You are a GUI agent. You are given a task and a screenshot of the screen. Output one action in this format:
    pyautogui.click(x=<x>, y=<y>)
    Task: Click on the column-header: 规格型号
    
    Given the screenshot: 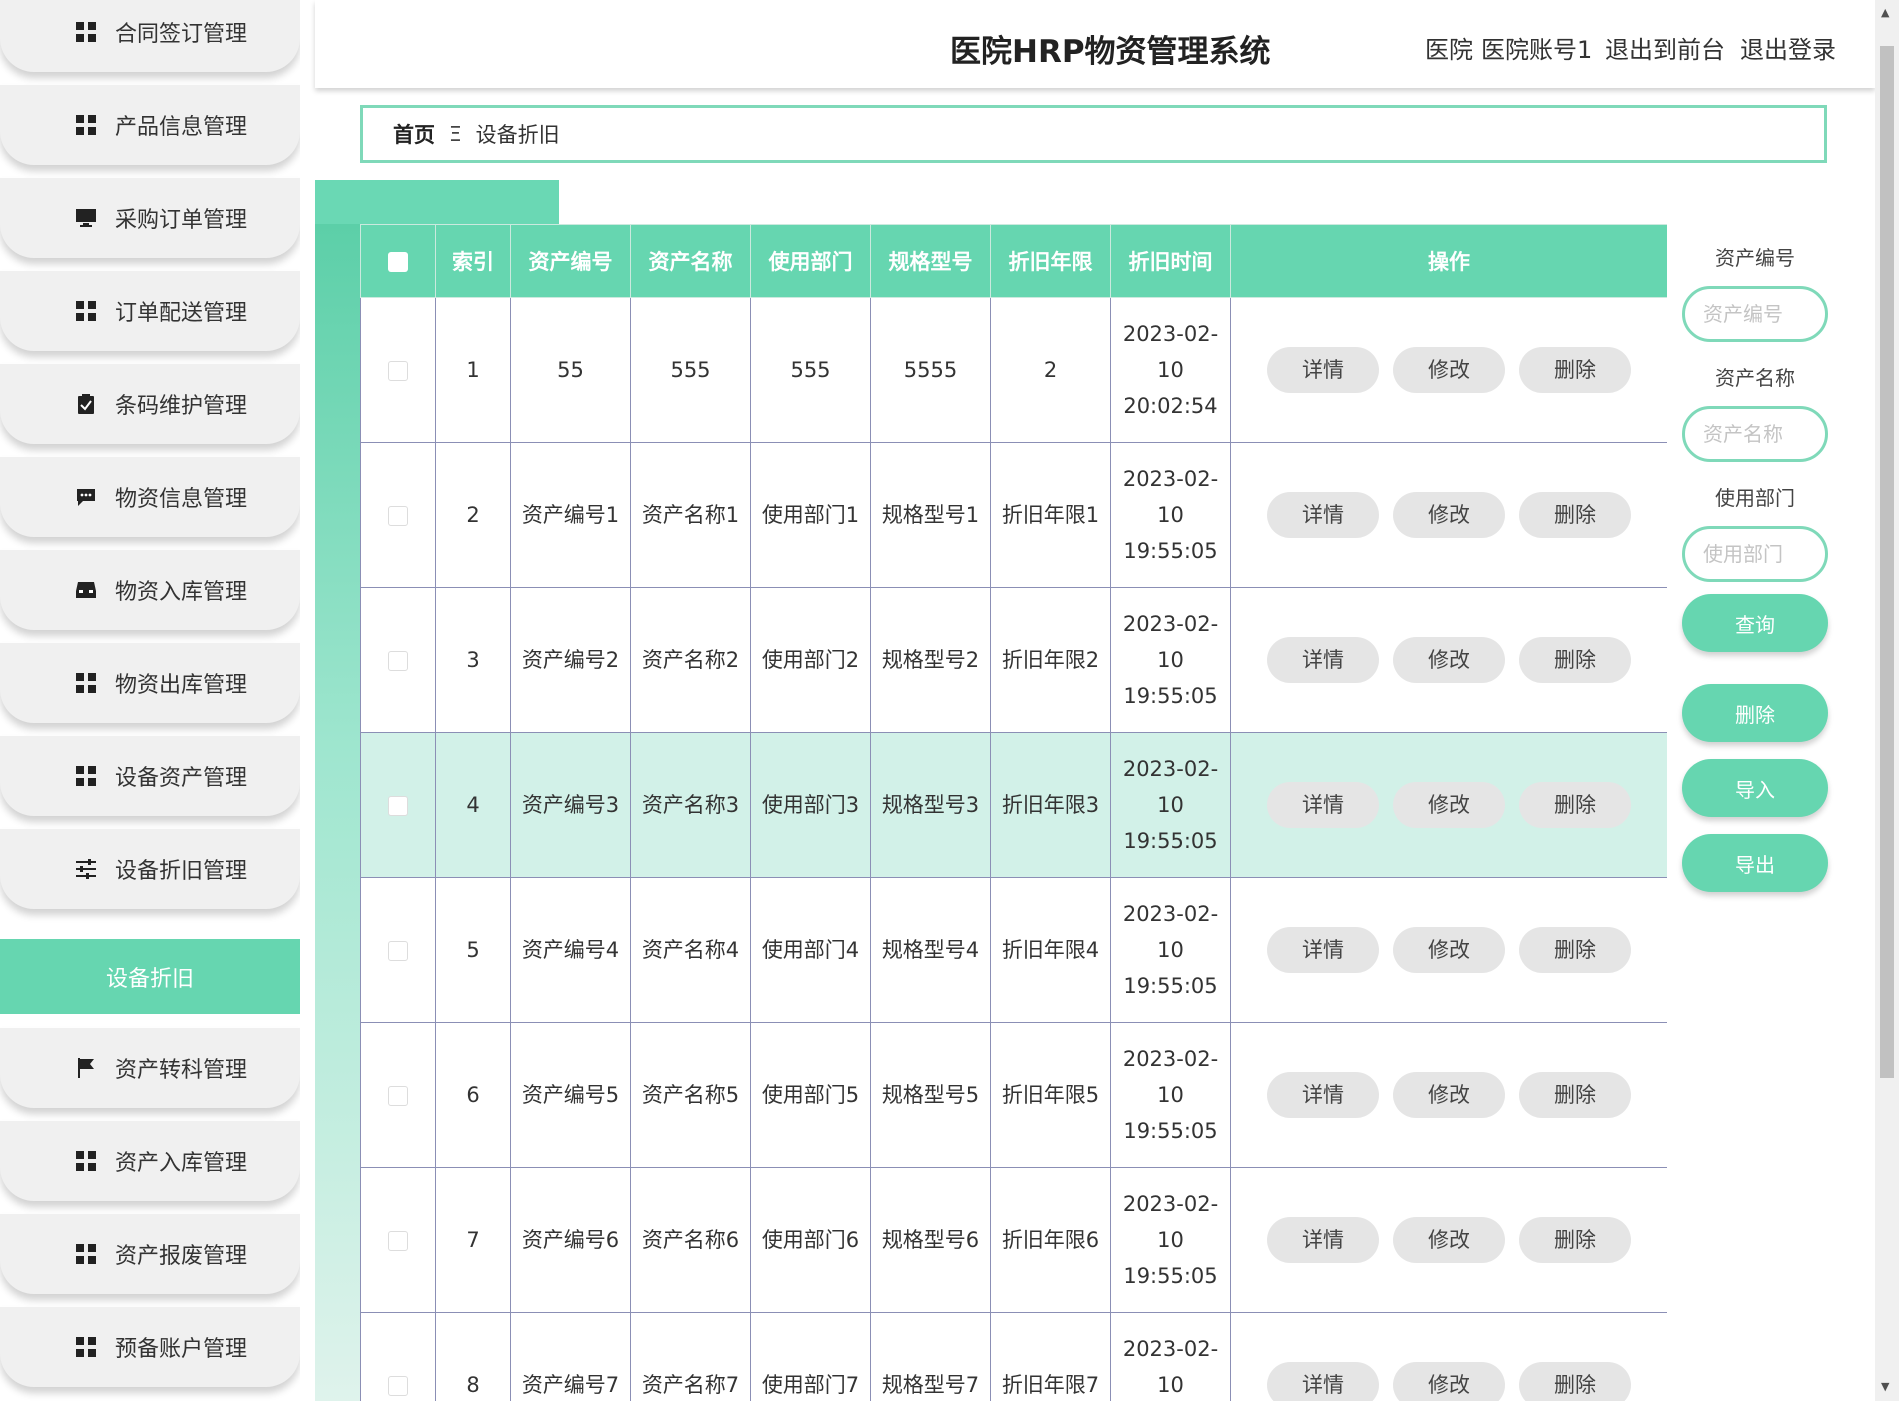 What is the action you would take?
    pyautogui.click(x=930, y=261)
    